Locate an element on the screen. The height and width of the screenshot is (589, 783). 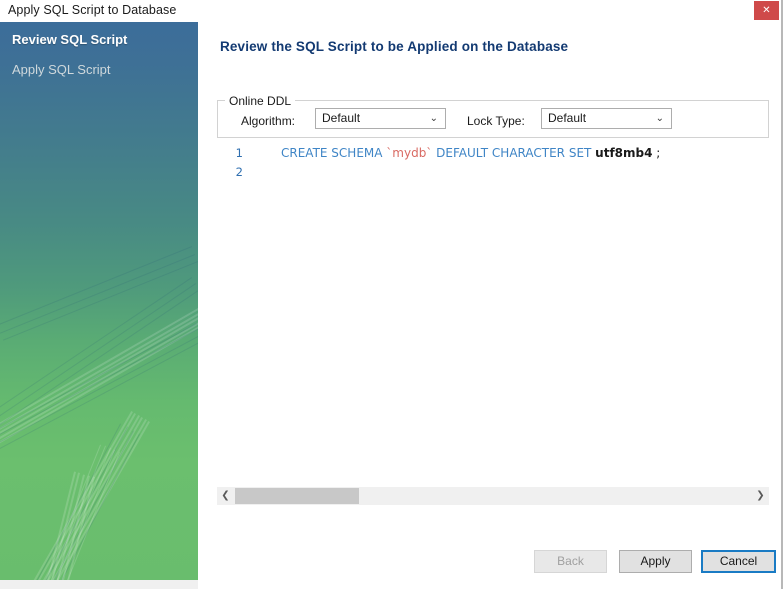
scroll-right-icon: ❯ is located at coordinates (760, 496).